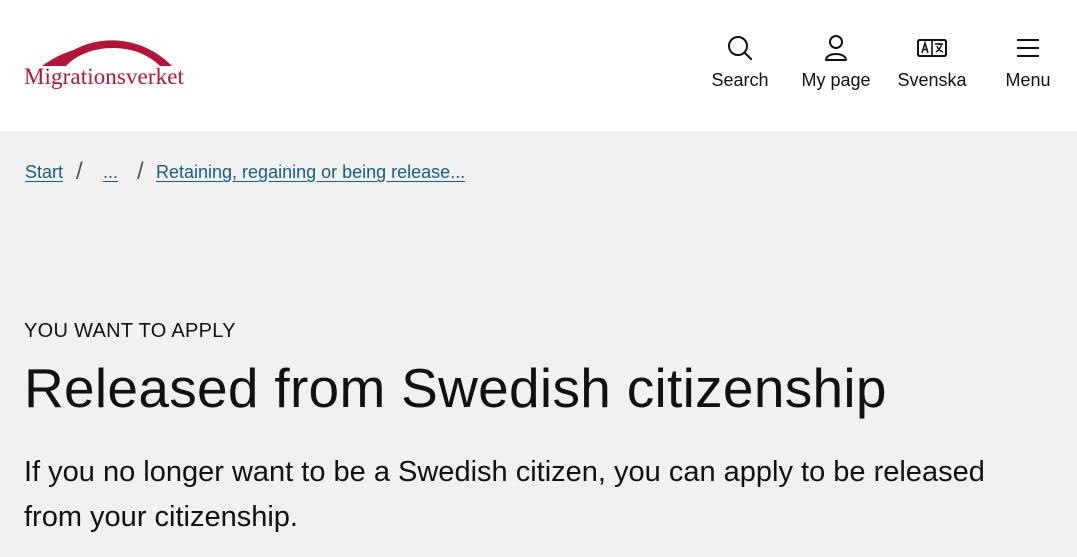  I want to click on logo-arc-icon, so click(107, 53).